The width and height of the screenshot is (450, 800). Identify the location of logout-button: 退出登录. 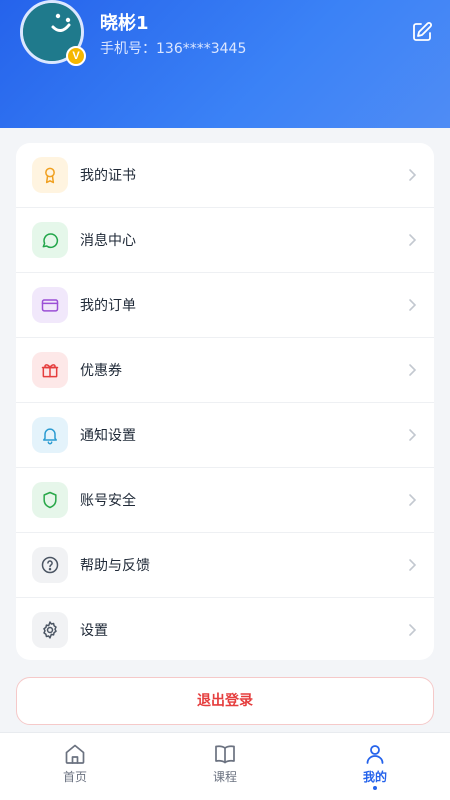
(225, 701).